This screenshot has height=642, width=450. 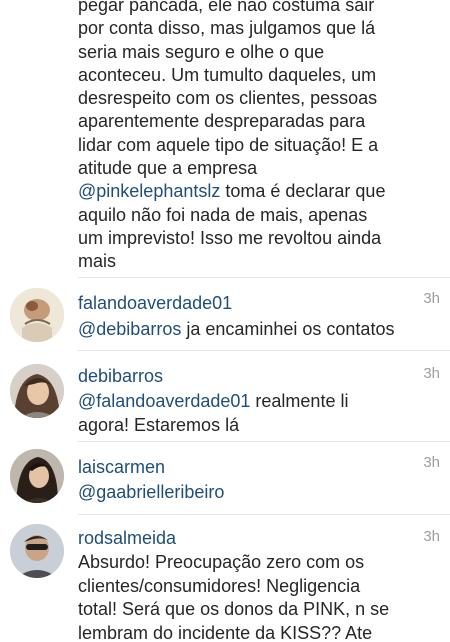 I want to click on comment-text: @gaabrielleribeiro, so click(x=258, y=493).